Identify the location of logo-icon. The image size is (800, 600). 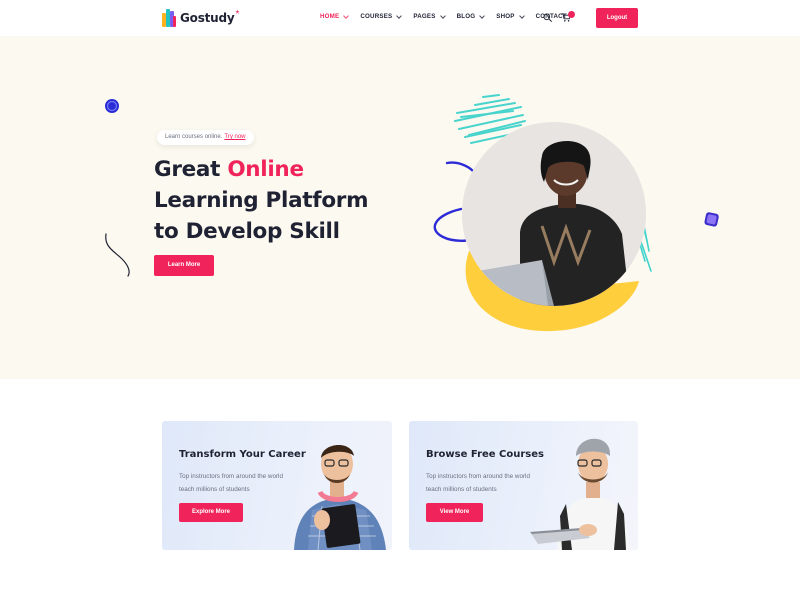
(169, 18).